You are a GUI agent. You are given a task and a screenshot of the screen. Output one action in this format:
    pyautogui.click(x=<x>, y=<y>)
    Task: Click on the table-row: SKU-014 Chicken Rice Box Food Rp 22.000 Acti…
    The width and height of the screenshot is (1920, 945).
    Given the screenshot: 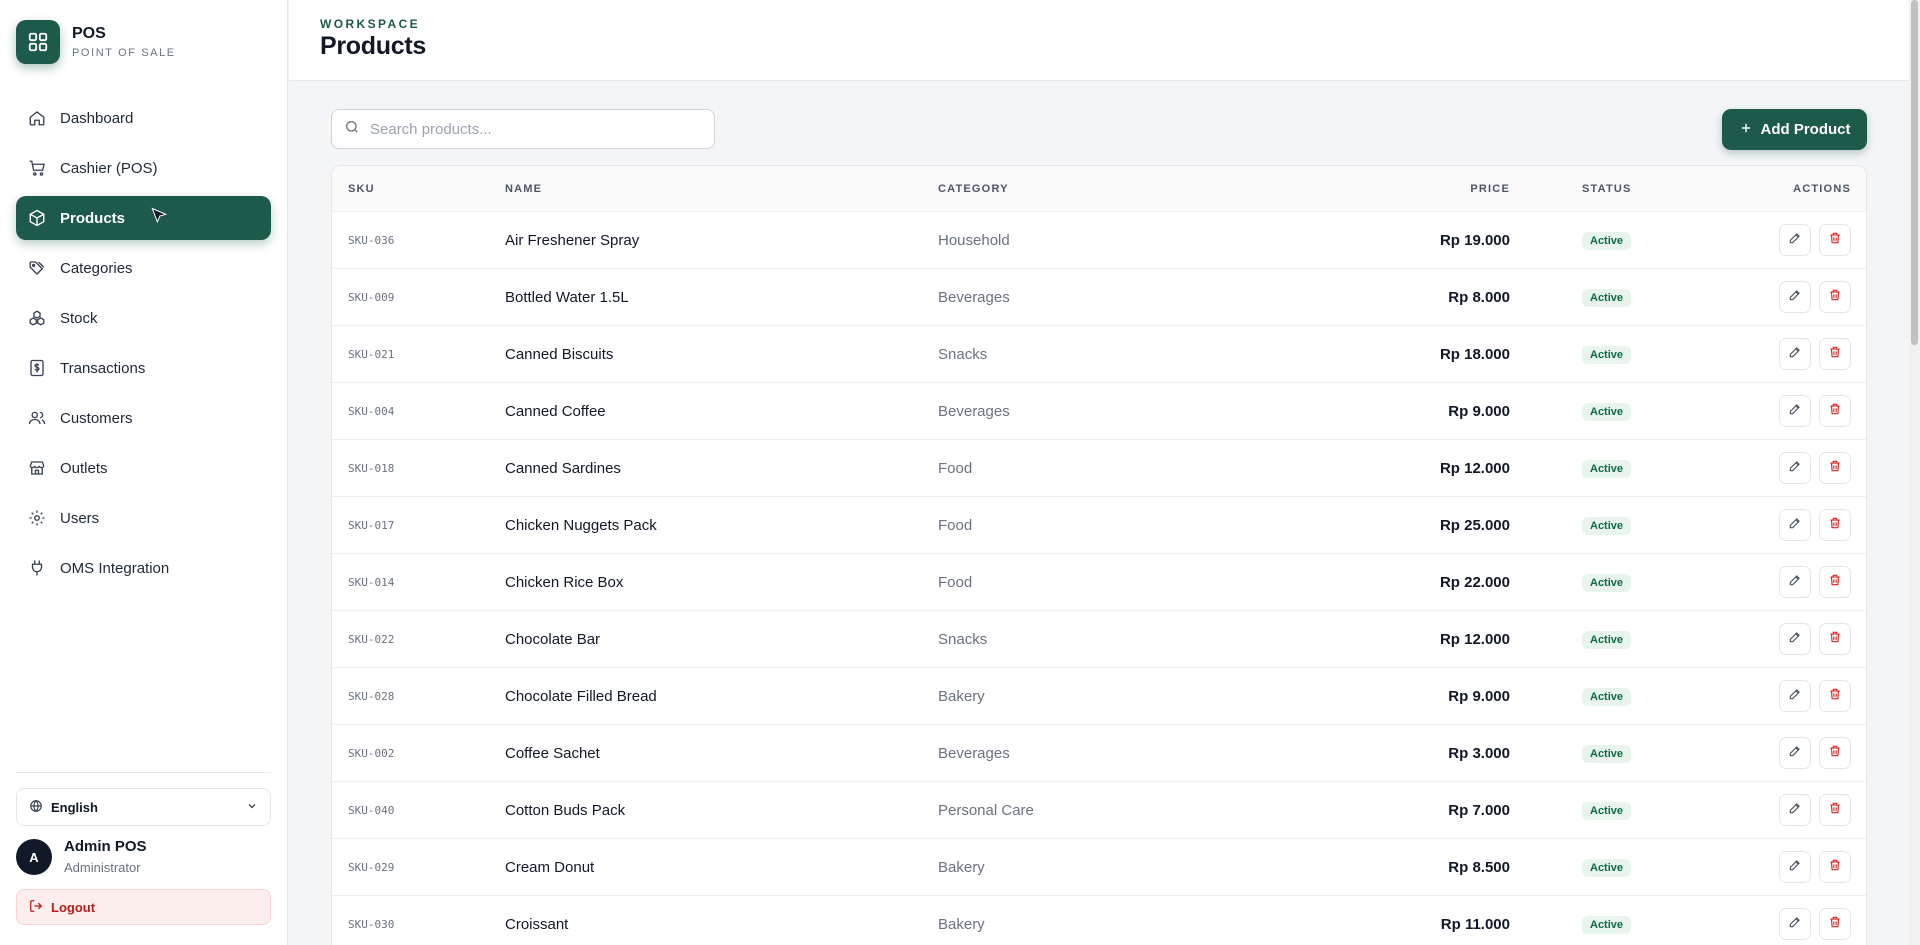 What is the action you would take?
    pyautogui.click(x=1099, y=582)
    